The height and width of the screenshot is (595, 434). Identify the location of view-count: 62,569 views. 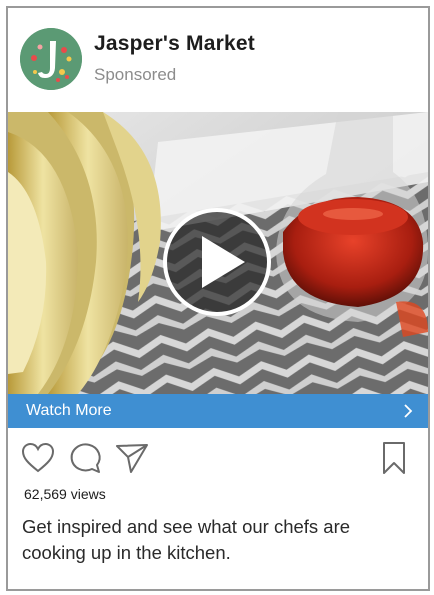
(65, 494).